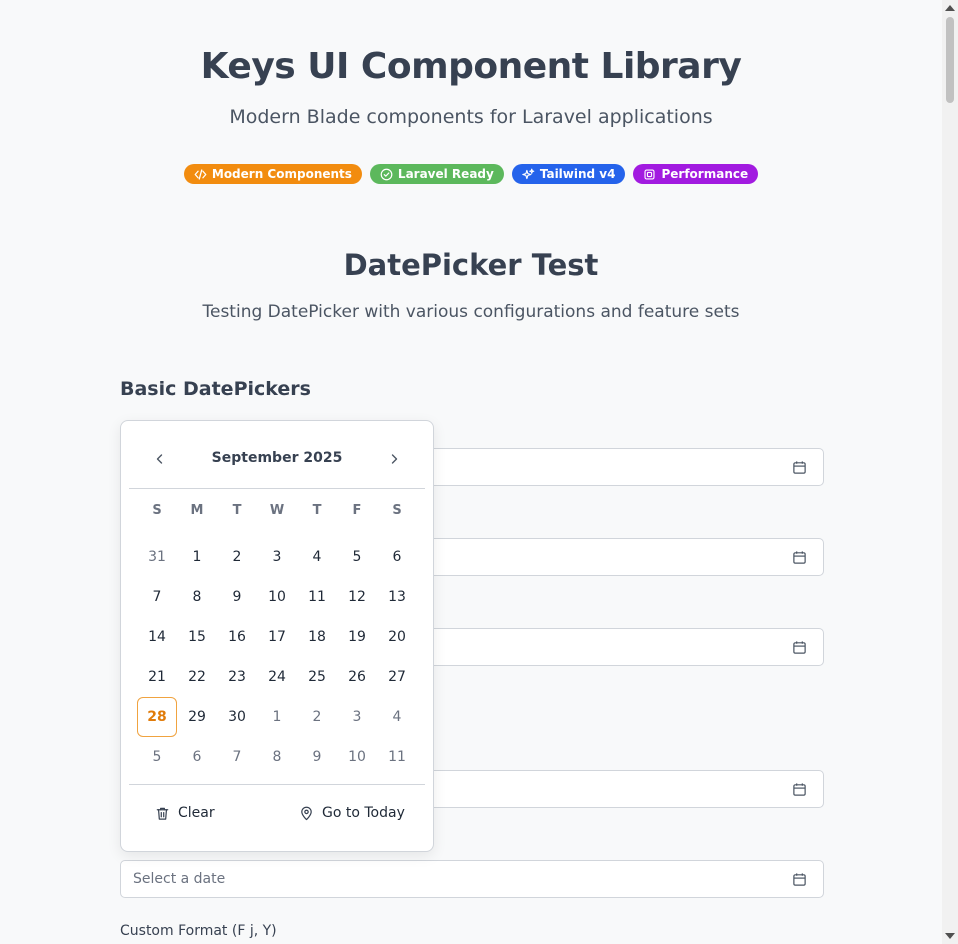  What do you see at coordinates (197, 677) in the screenshot?
I see `calendar-day: 22` at bounding box center [197, 677].